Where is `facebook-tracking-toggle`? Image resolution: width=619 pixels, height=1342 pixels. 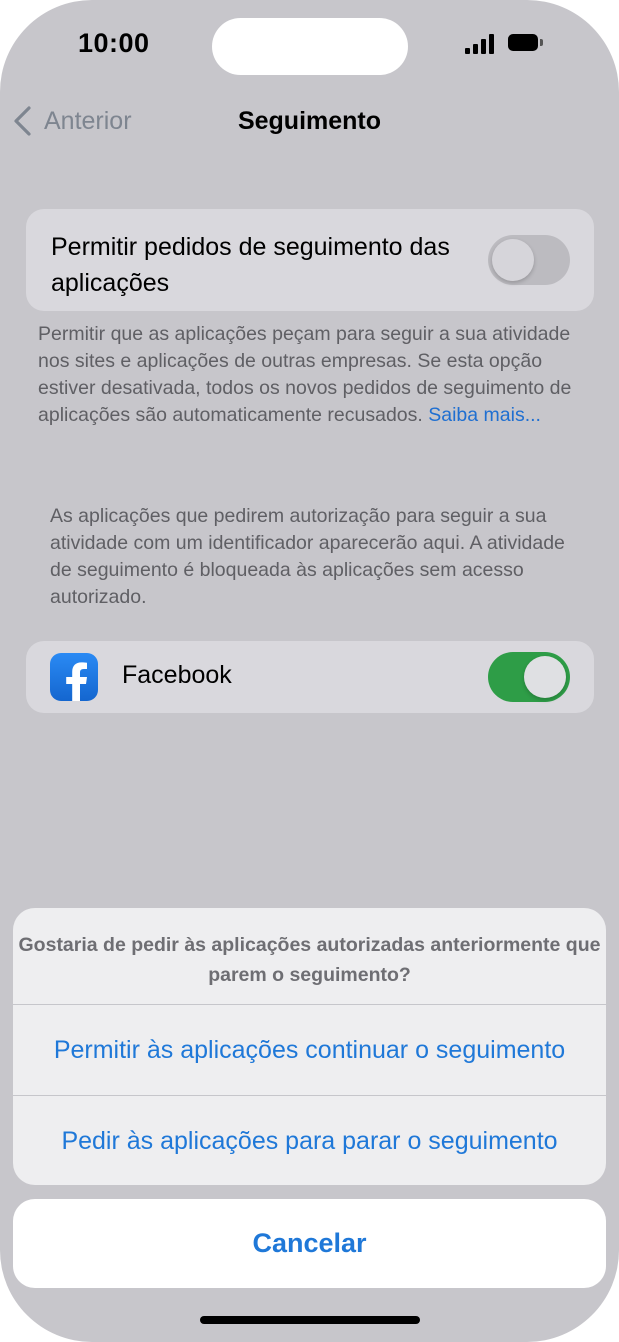 facebook-tracking-toggle is located at coordinates (529, 677).